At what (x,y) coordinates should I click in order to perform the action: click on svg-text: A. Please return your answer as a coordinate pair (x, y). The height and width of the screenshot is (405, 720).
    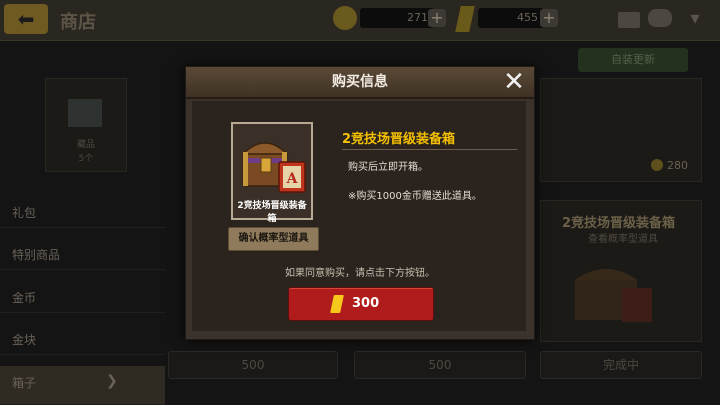
    Looking at the image, I should click on (292, 179).